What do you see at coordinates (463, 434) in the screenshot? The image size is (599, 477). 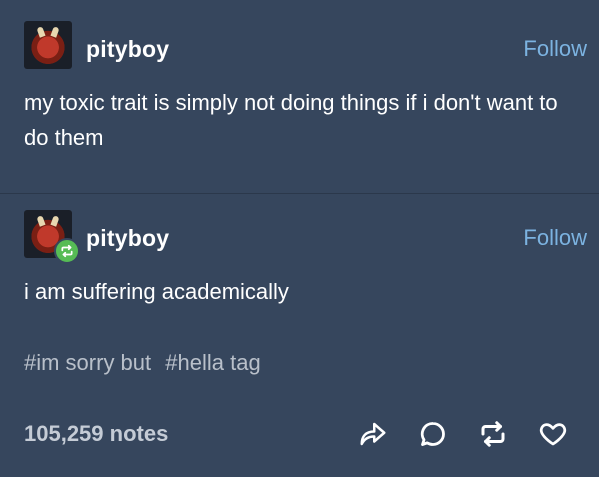 I see `post-actions` at bounding box center [463, 434].